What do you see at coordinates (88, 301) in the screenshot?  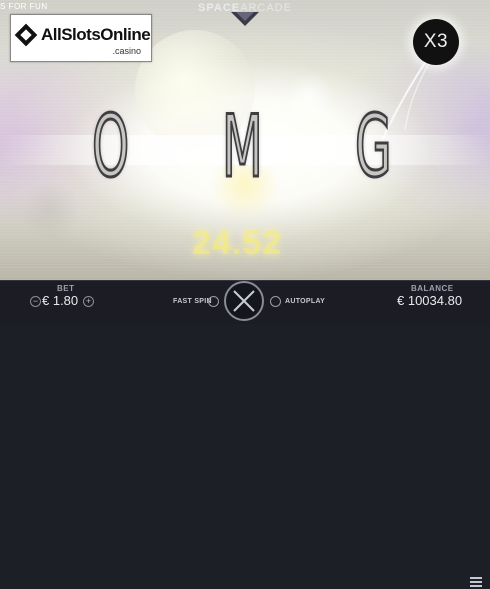 I see `plus-icon: +` at bounding box center [88, 301].